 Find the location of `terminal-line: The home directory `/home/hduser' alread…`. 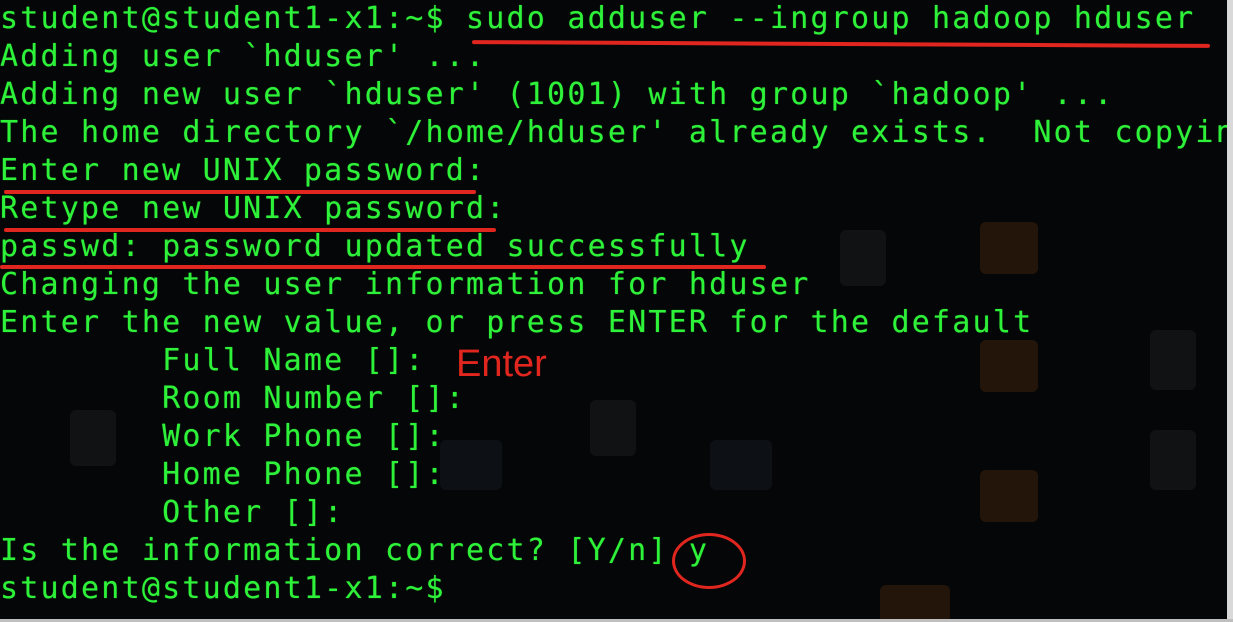

terminal-line: The home directory `/home/hduser' alread… is located at coordinates (616, 132).